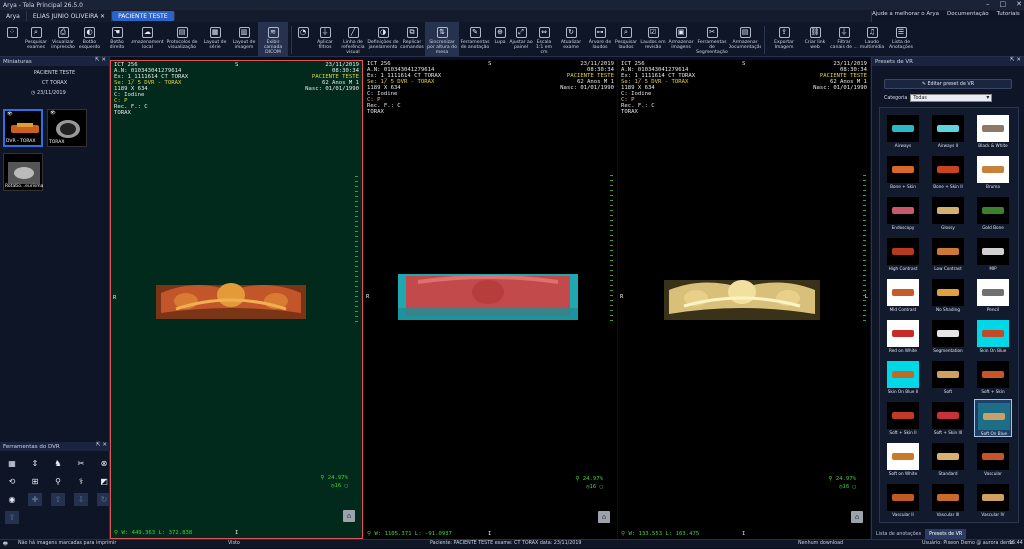  What do you see at coordinates (681, 39) in the screenshot?
I see `armazenar-imagens-button: ▣ Armazenar imagens` at bounding box center [681, 39].